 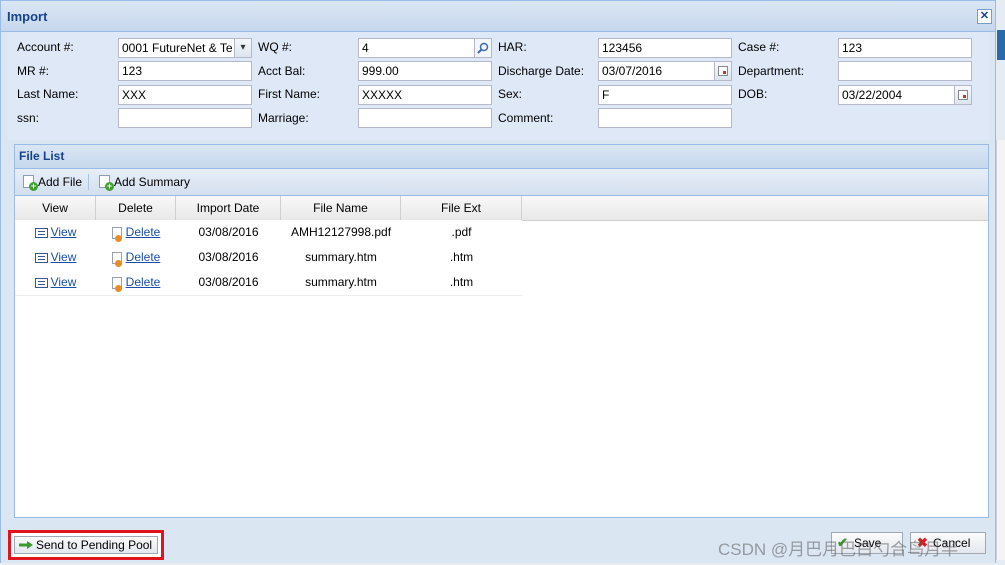 What do you see at coordinates (606, 95) in the screenshot?
I see `sex-value: F` at bounding box center [606, 95].